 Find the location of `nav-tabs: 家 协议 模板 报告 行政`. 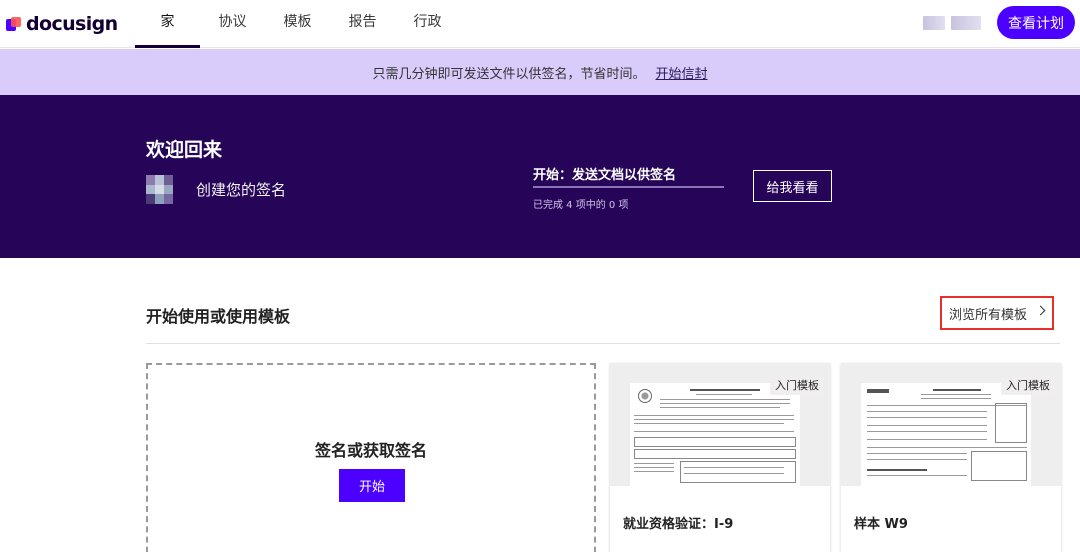

nav-tabs: 家 协议 模板 报告 行政 is located at coordinates (297, 24).